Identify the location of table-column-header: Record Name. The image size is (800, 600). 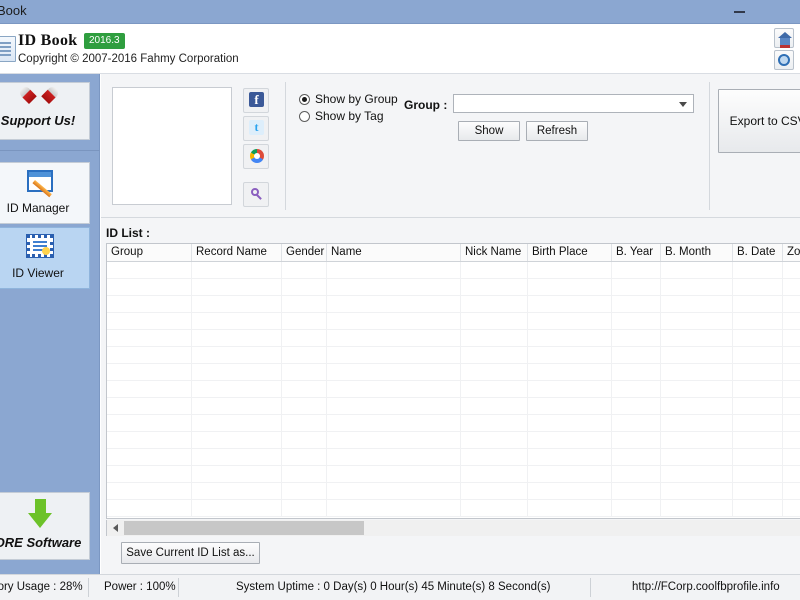
(237, 252).